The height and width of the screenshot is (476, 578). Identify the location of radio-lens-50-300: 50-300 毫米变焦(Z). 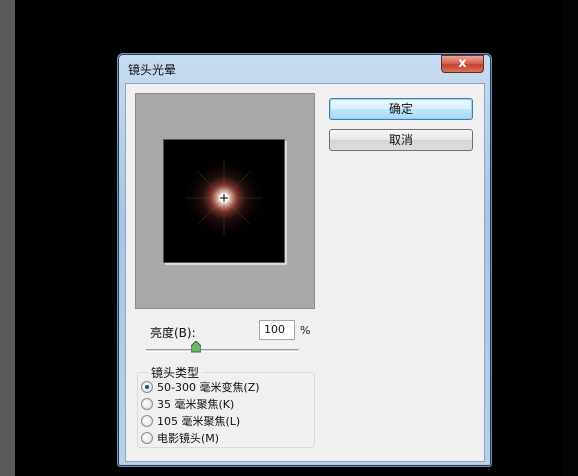
(200, 388).